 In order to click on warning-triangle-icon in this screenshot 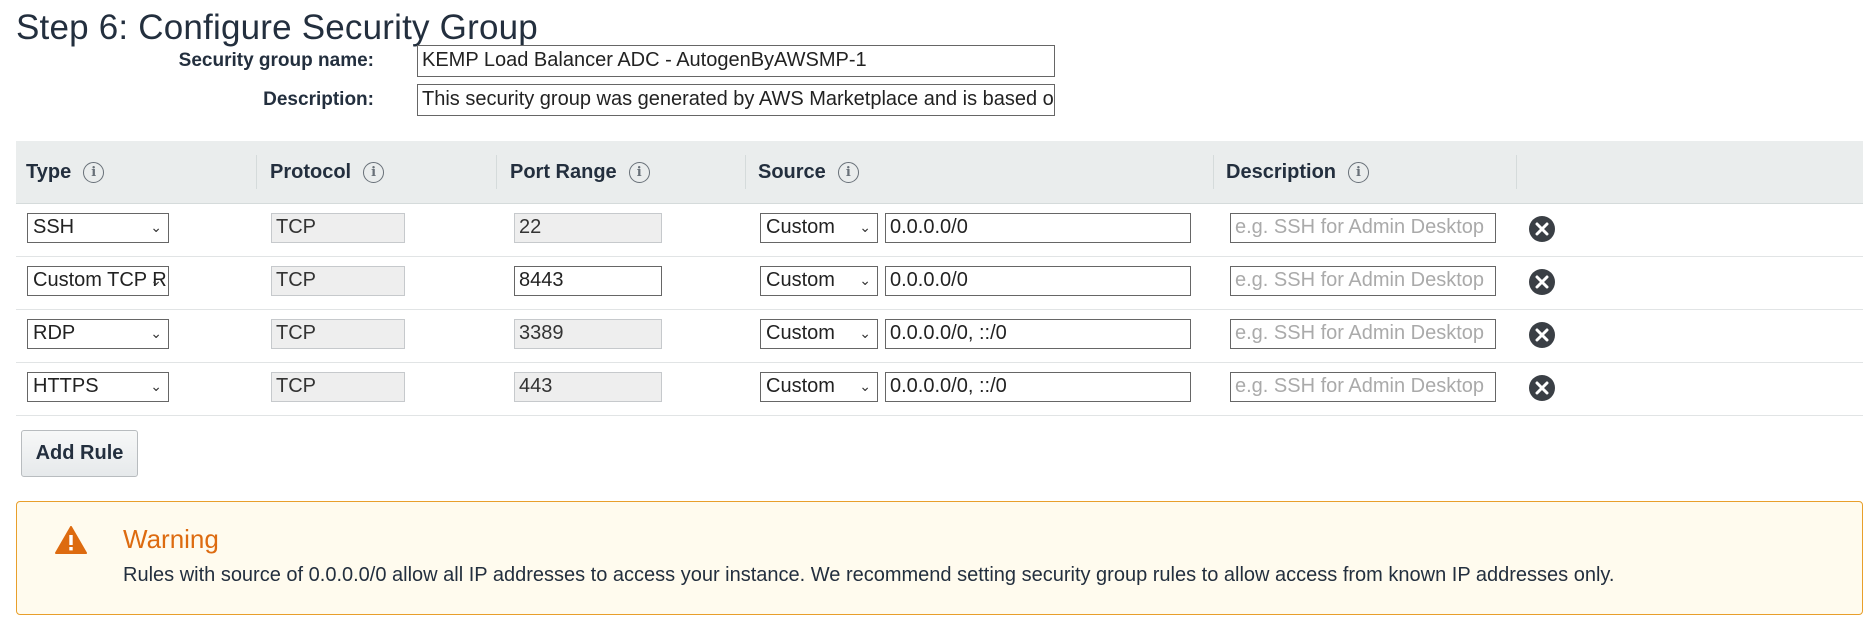, I will do `click(71, 540)`.